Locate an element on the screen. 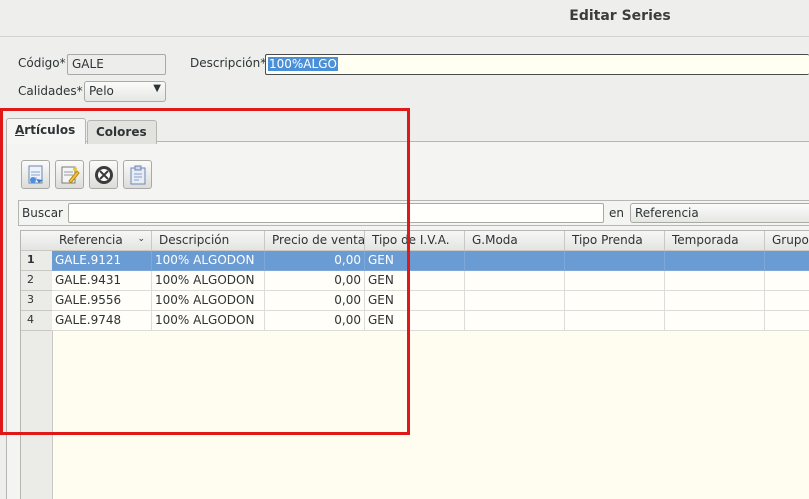  search-field-select: Referencia is located at coordinates (719, 213).